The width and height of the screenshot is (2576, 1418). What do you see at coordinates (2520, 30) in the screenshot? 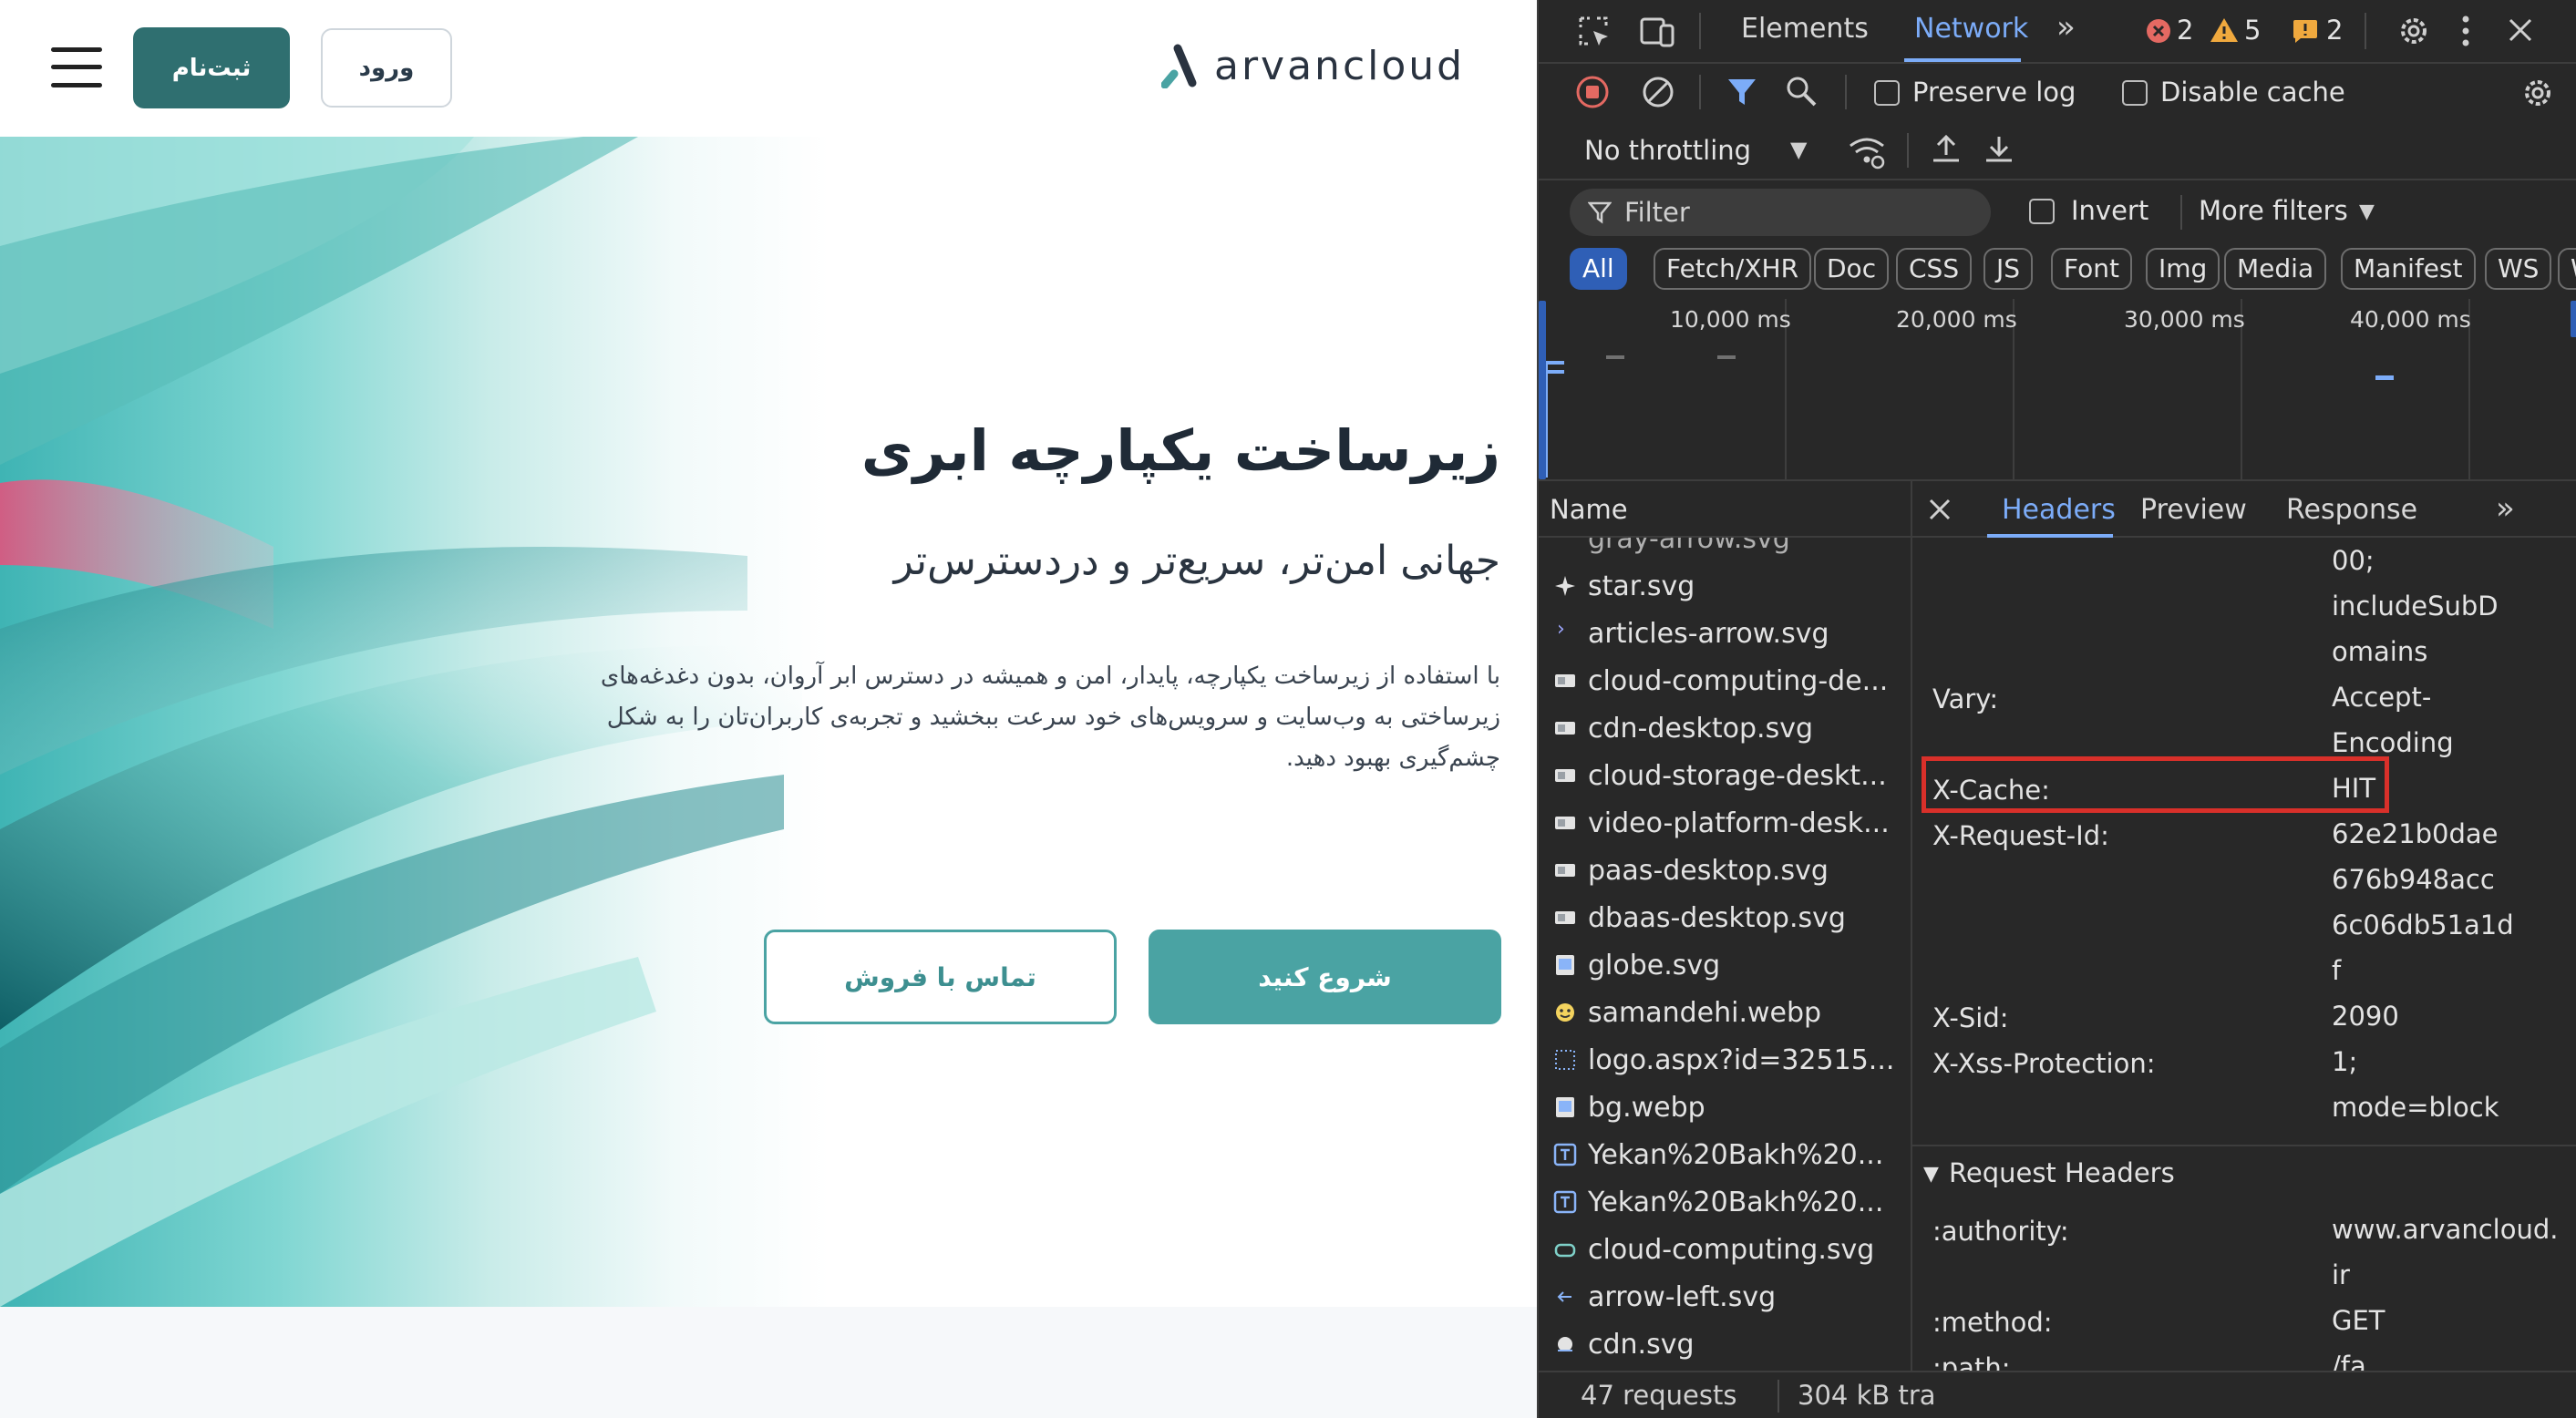
I see `close-devtools-icon` at bounding box center [2520, 30].